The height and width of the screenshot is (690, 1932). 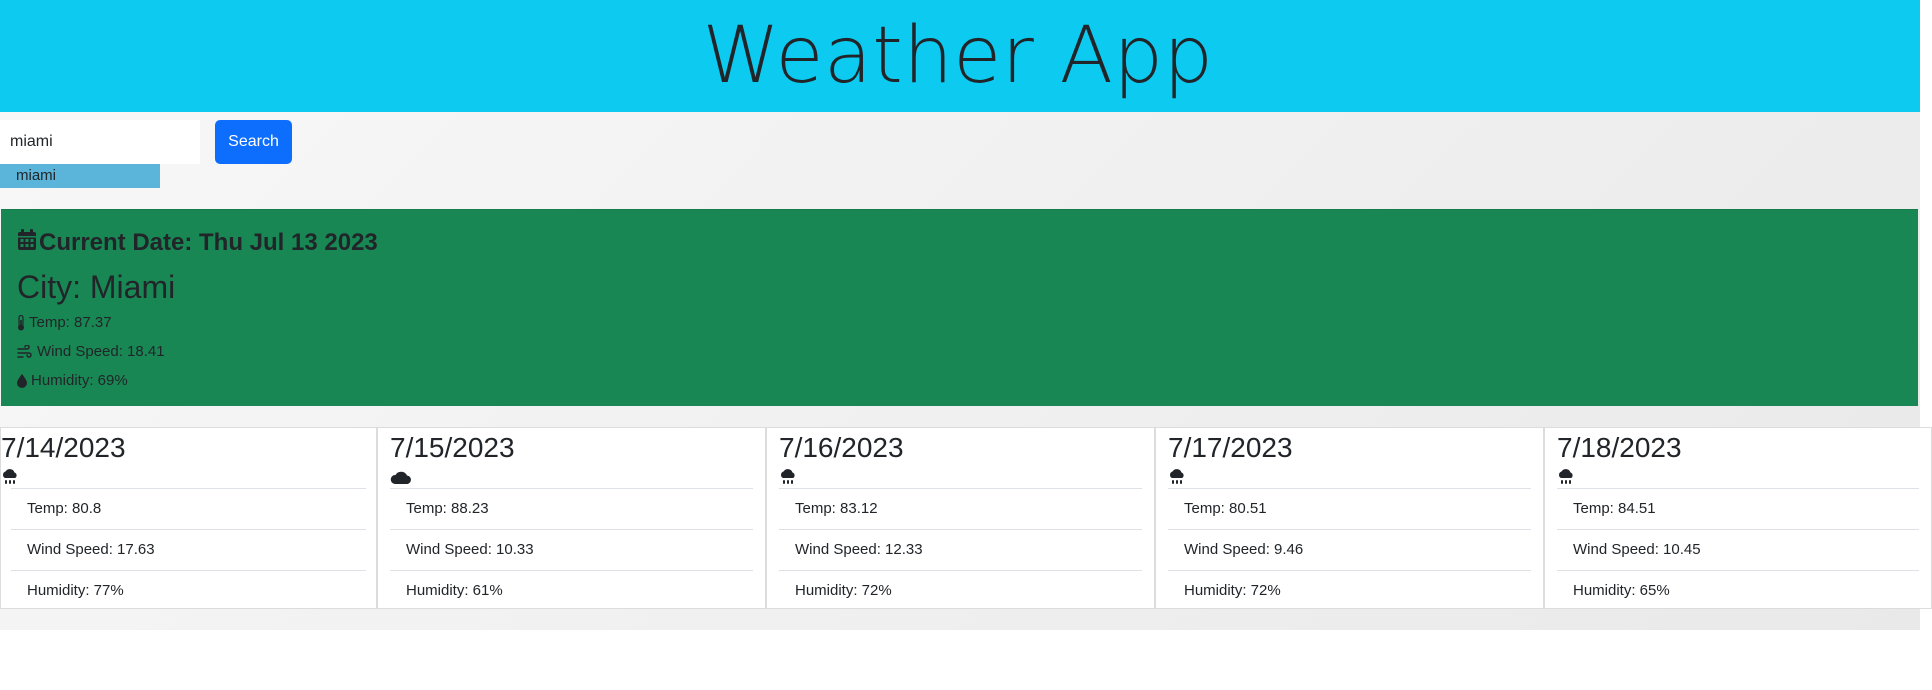 What do you see at coordinates (1738, 509) in the screenshot?
I see `forecast-temp: Temp: 84.51` at bounding box center [1738, 509].